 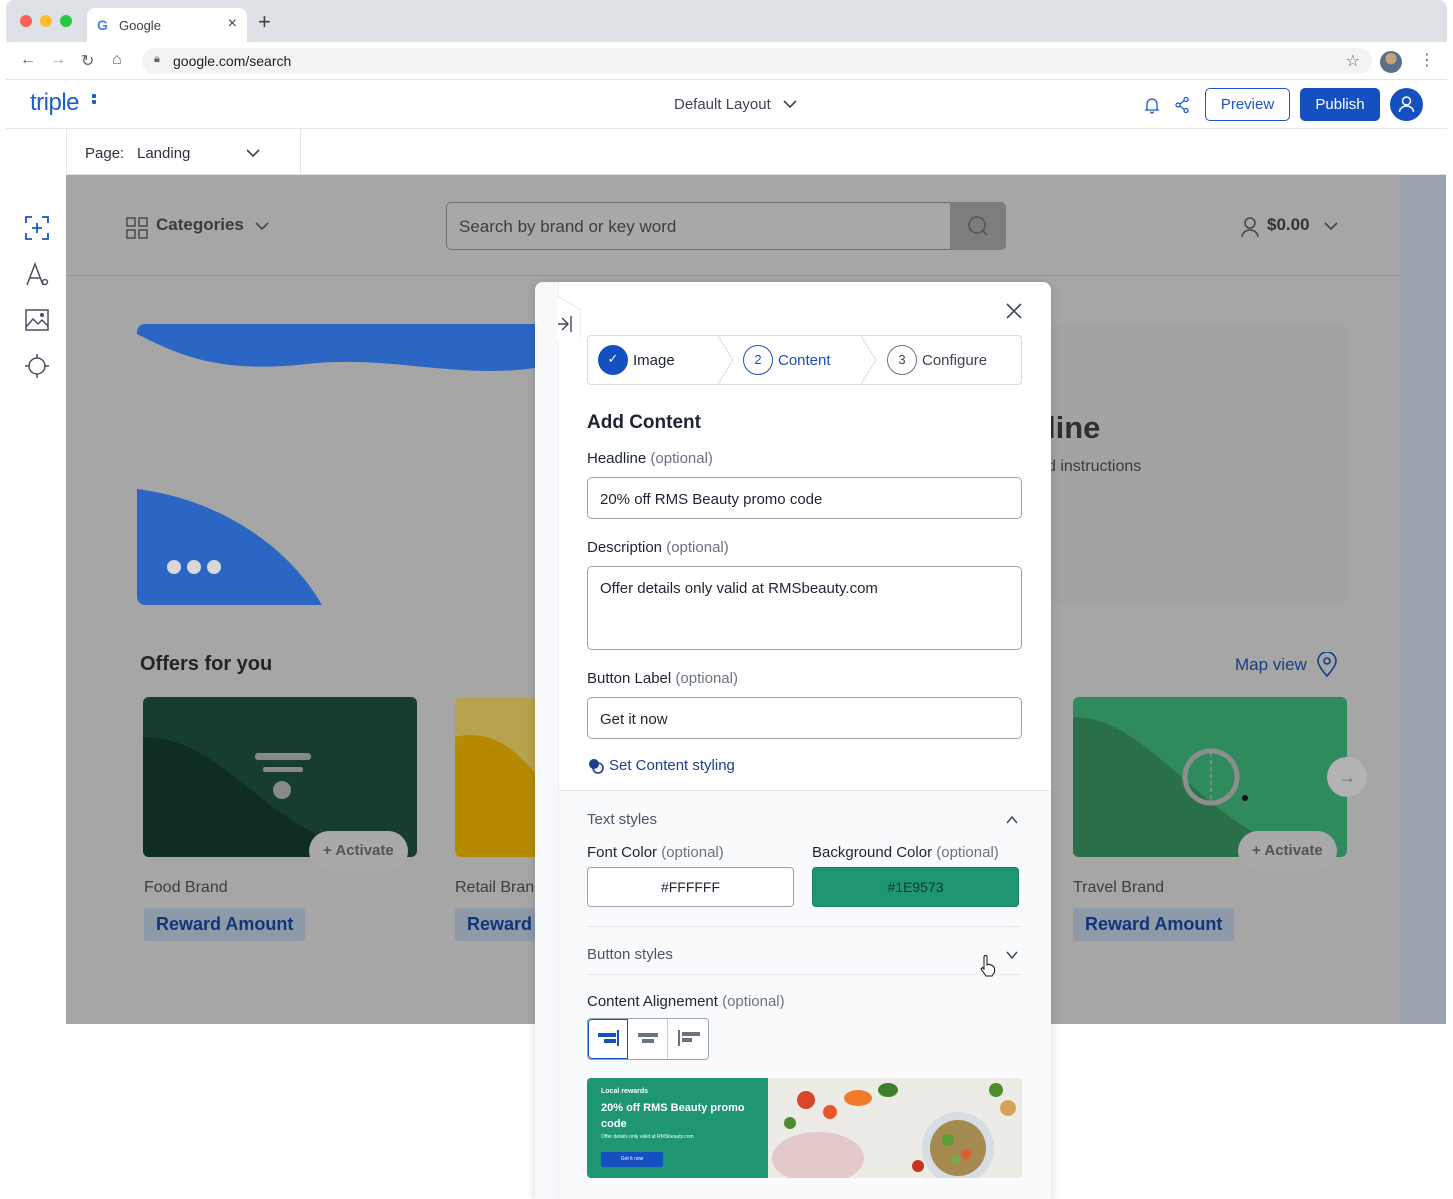 I want to click on site-search-button, so click(x=978, y=226).